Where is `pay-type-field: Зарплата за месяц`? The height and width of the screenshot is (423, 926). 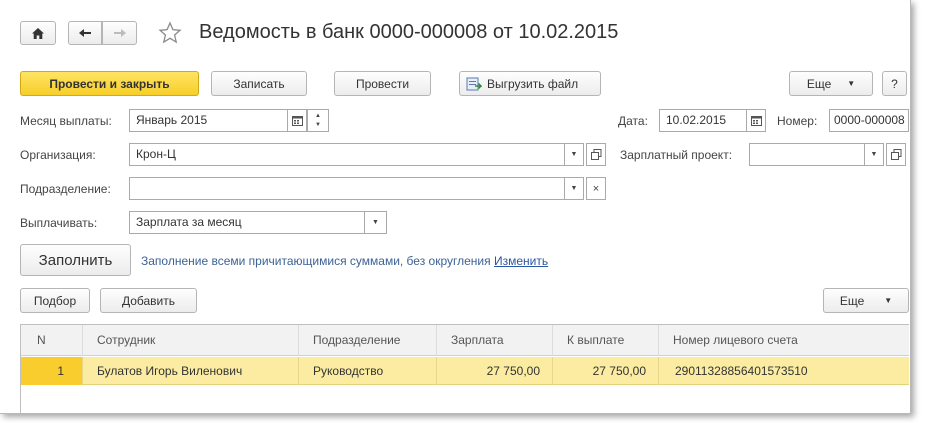
pay-type-field: Зарплата за месяц is located at coordinates (247, 222).